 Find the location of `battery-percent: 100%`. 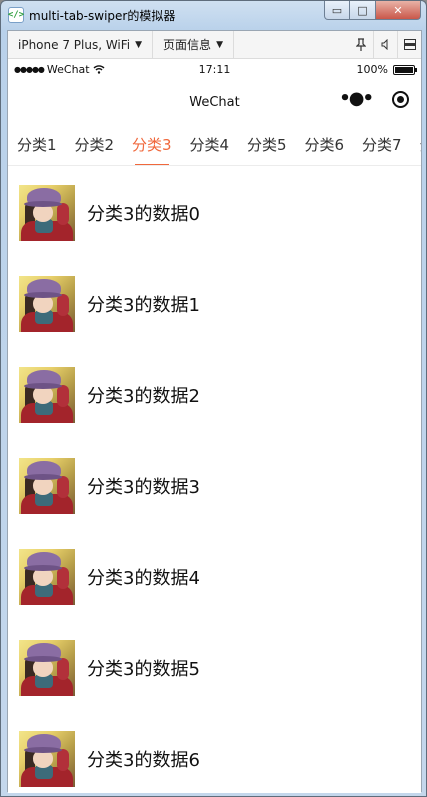

battery-percent: 100% is located at coordinates (372, 69).